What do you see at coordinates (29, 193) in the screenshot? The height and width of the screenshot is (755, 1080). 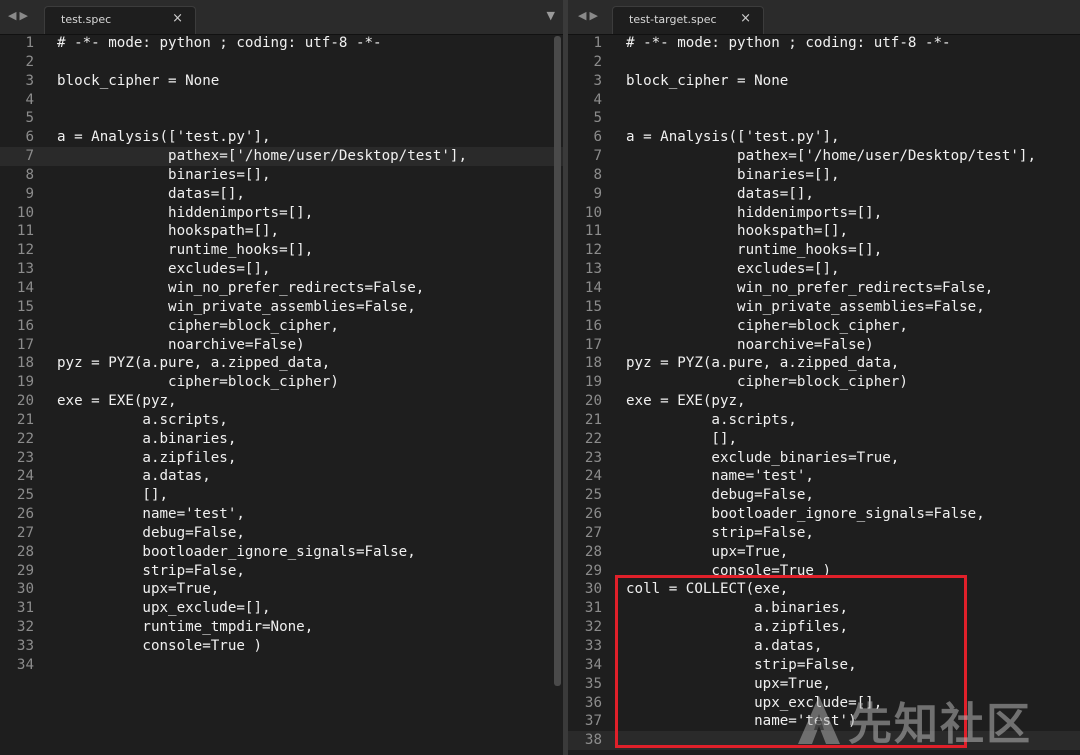 I see `line-number: 9` at bounding box center [29, 193].